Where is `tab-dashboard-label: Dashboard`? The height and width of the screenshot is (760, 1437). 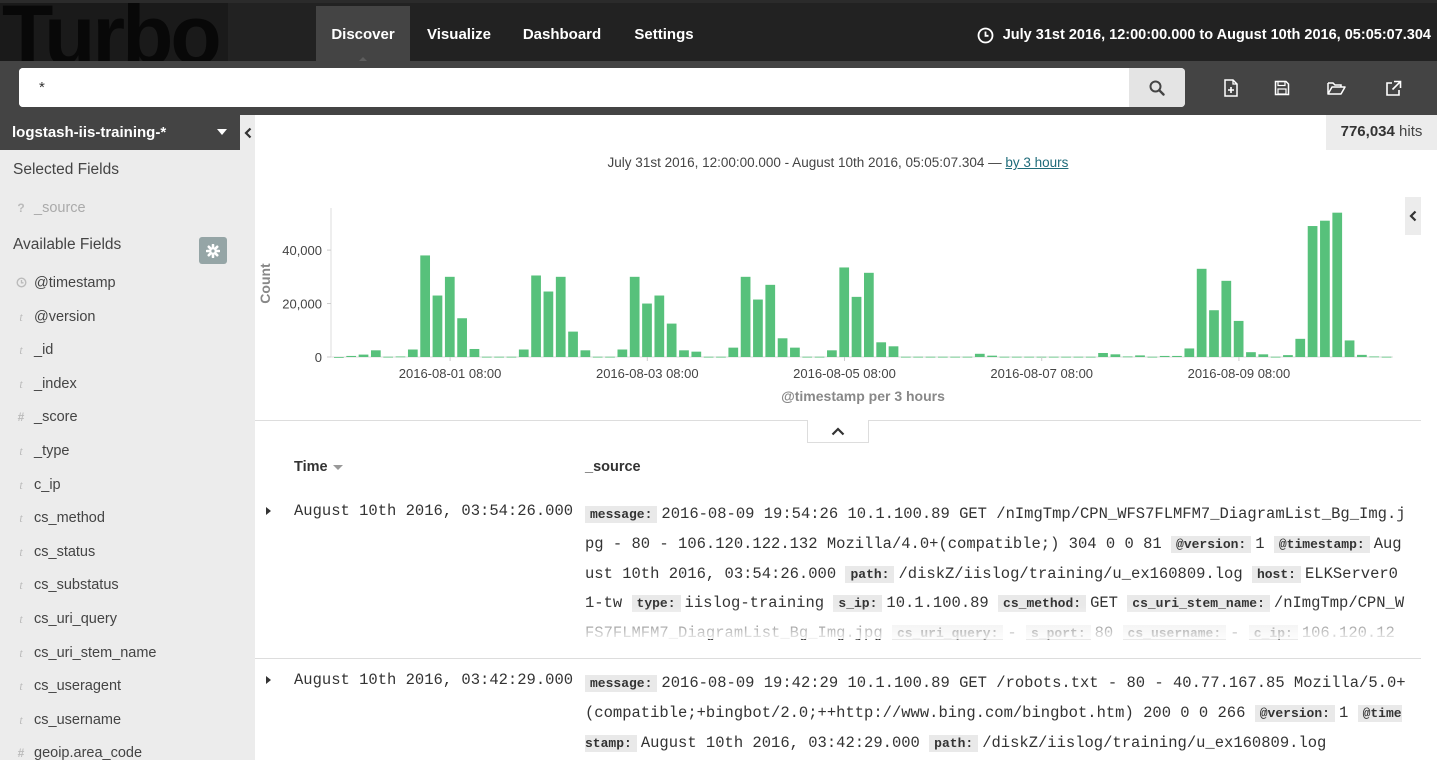
tab-dashboard-label: Dashboard is located at coordinates (562, 34).